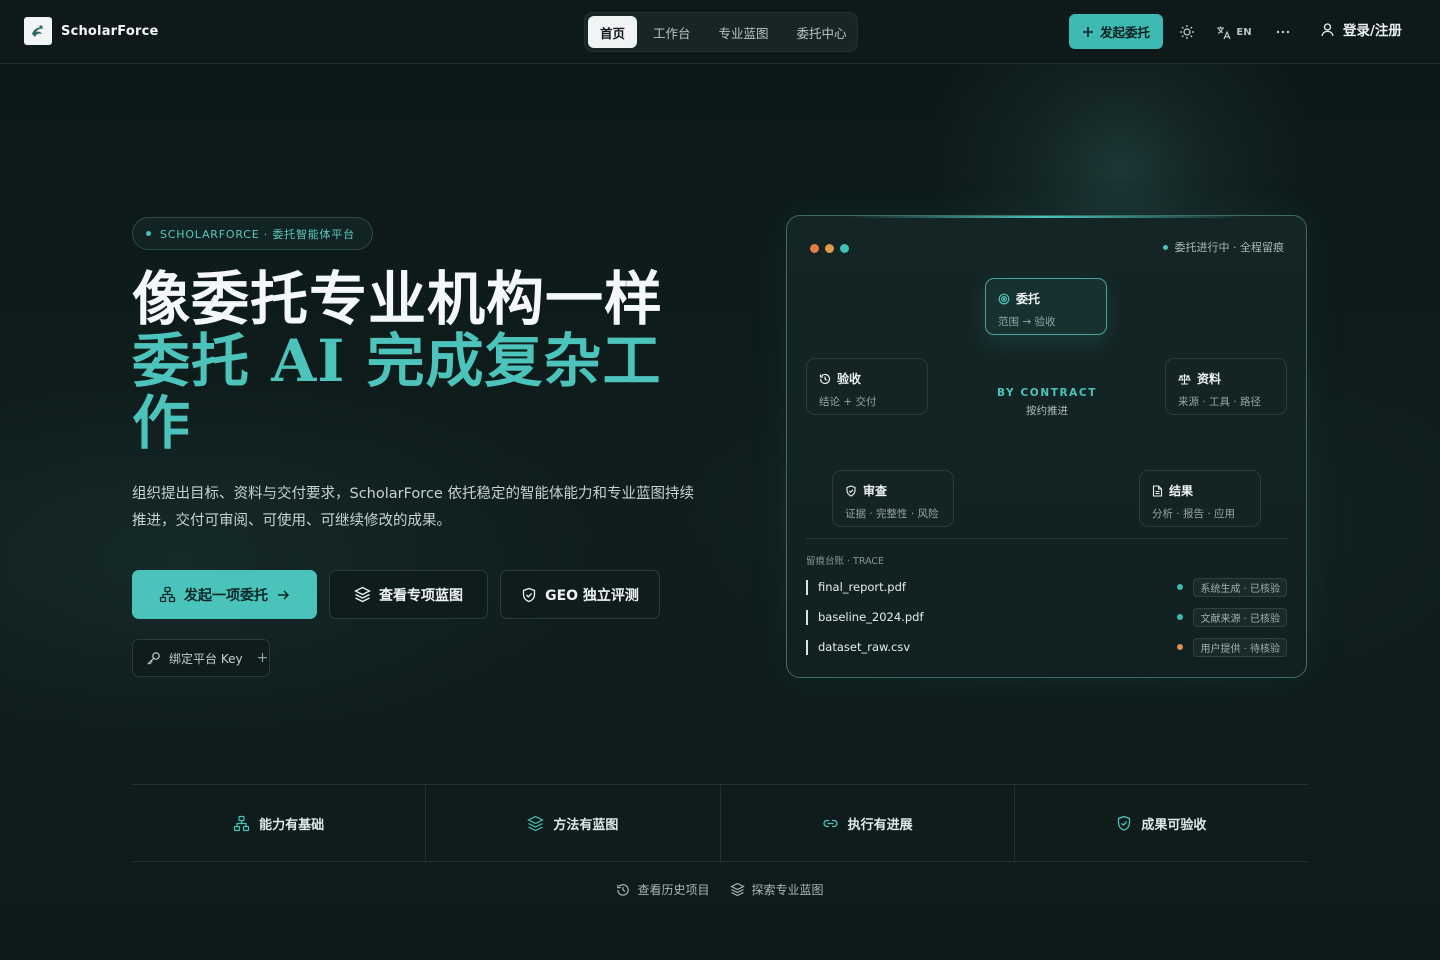 The height and width of the screenshot is (960, 1440). What do you see at coordinates (893, 498) in the screenshot?
I see `node-review: 审查 证据 · 完整性 · 风险` at bounding box center [893, 498].